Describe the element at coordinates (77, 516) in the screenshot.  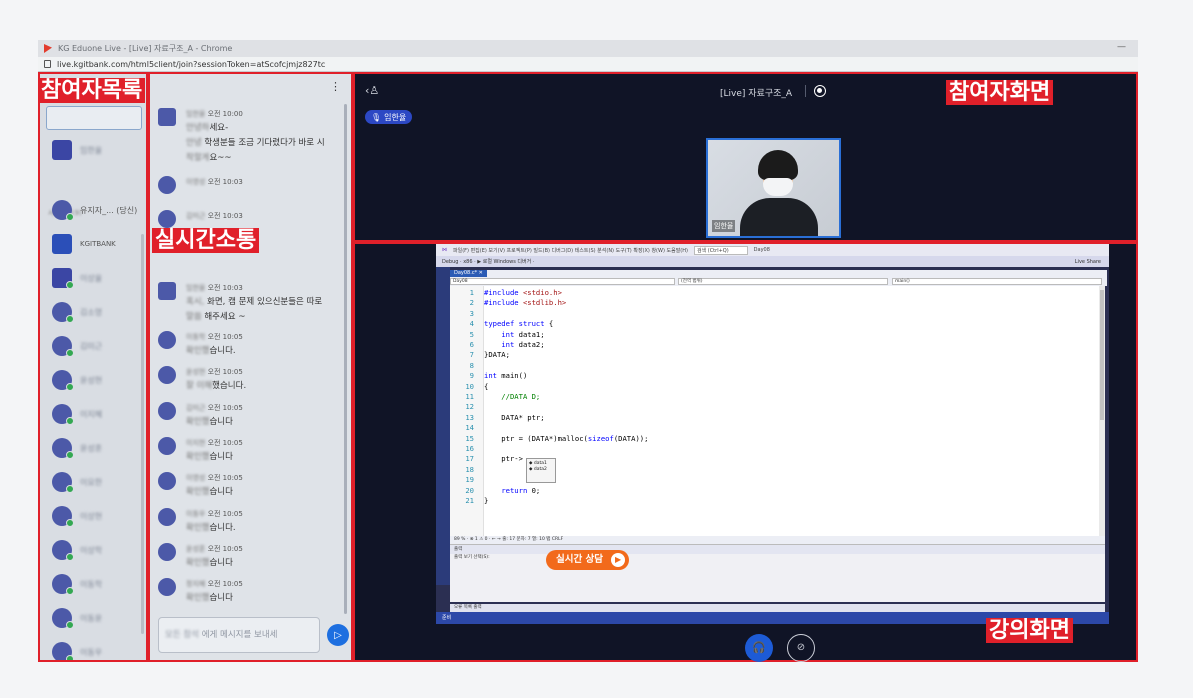
I see `participant-item: 이상현` at that location.